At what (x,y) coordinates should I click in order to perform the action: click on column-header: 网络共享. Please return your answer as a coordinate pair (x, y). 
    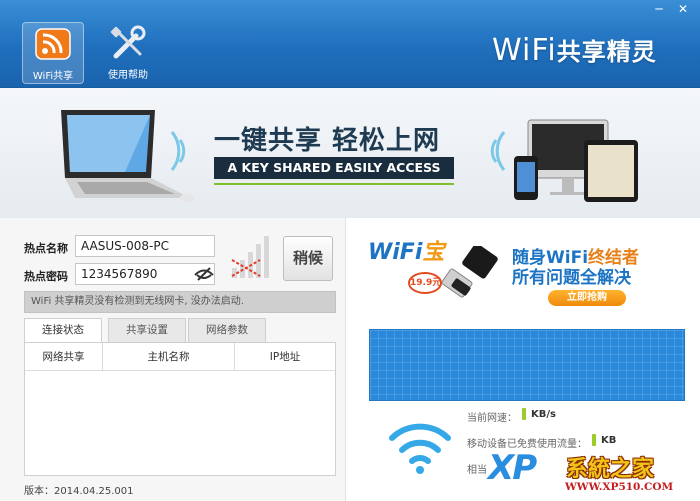
    Looking at the image, I should click on (64, 357).